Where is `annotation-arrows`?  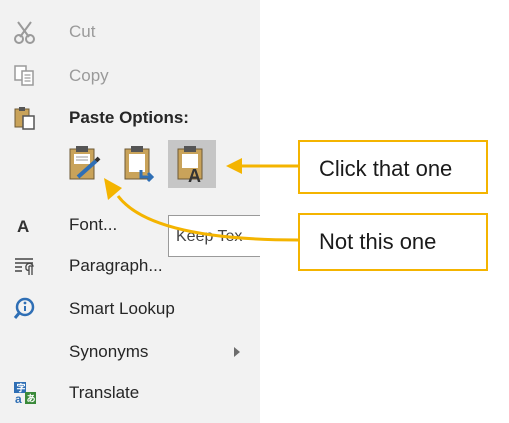 annotation-arrows is located at coordinates (201, 200).